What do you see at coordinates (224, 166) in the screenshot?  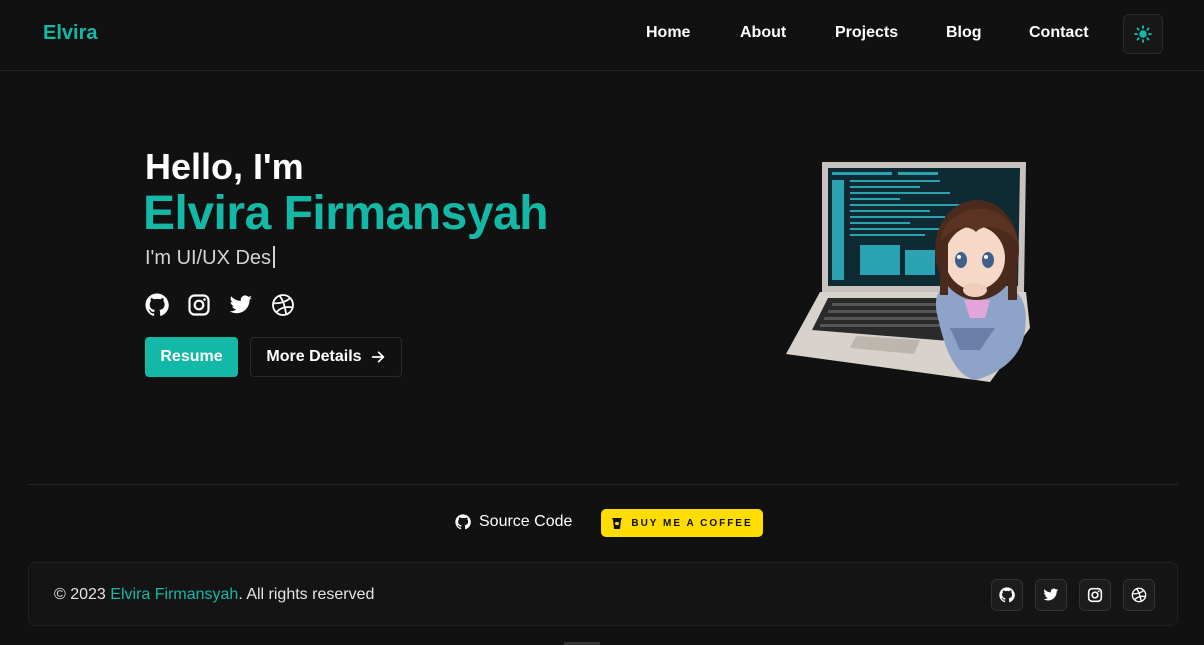 I see `hero-greeting: Hello, I'm` at bounding box center [224, 166].